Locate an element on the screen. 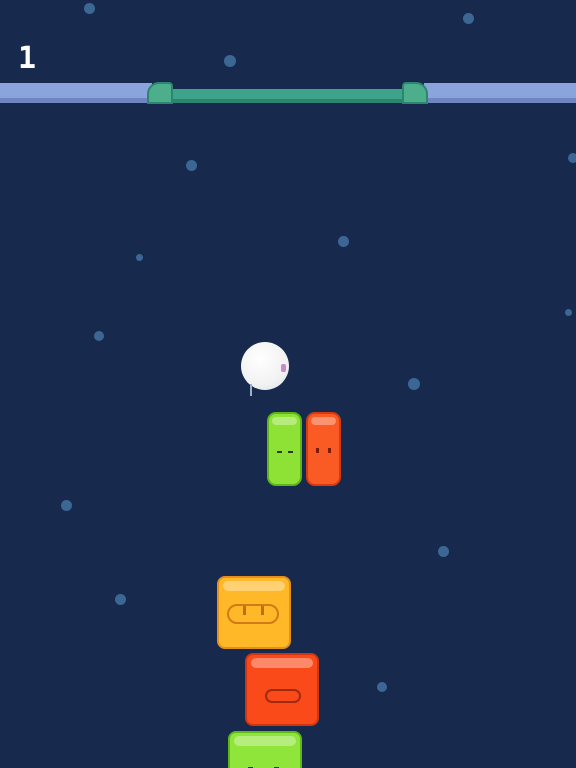 The image size is (576, 768). ball-eye is located at coordinates (283, 368).